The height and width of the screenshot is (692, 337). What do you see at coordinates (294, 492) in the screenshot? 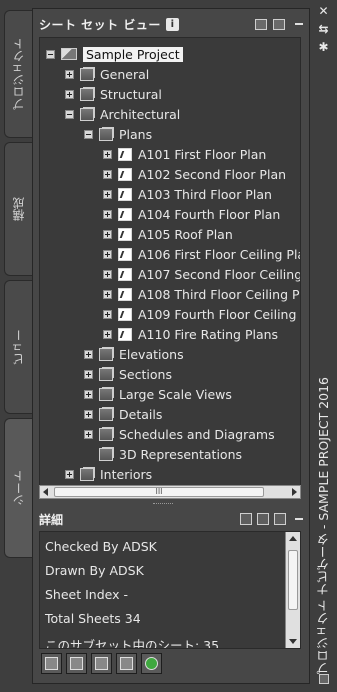
I see `scroll-right-arrow-icon` at bounding box center [294, 492].